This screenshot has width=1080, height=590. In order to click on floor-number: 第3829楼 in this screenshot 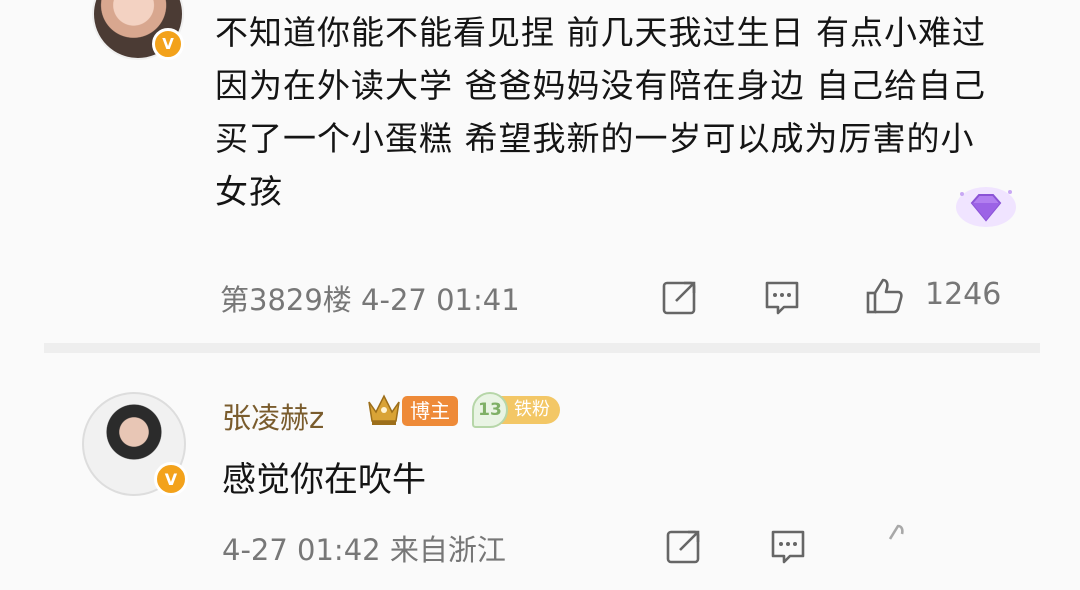, I will do `click(286, 300)`.